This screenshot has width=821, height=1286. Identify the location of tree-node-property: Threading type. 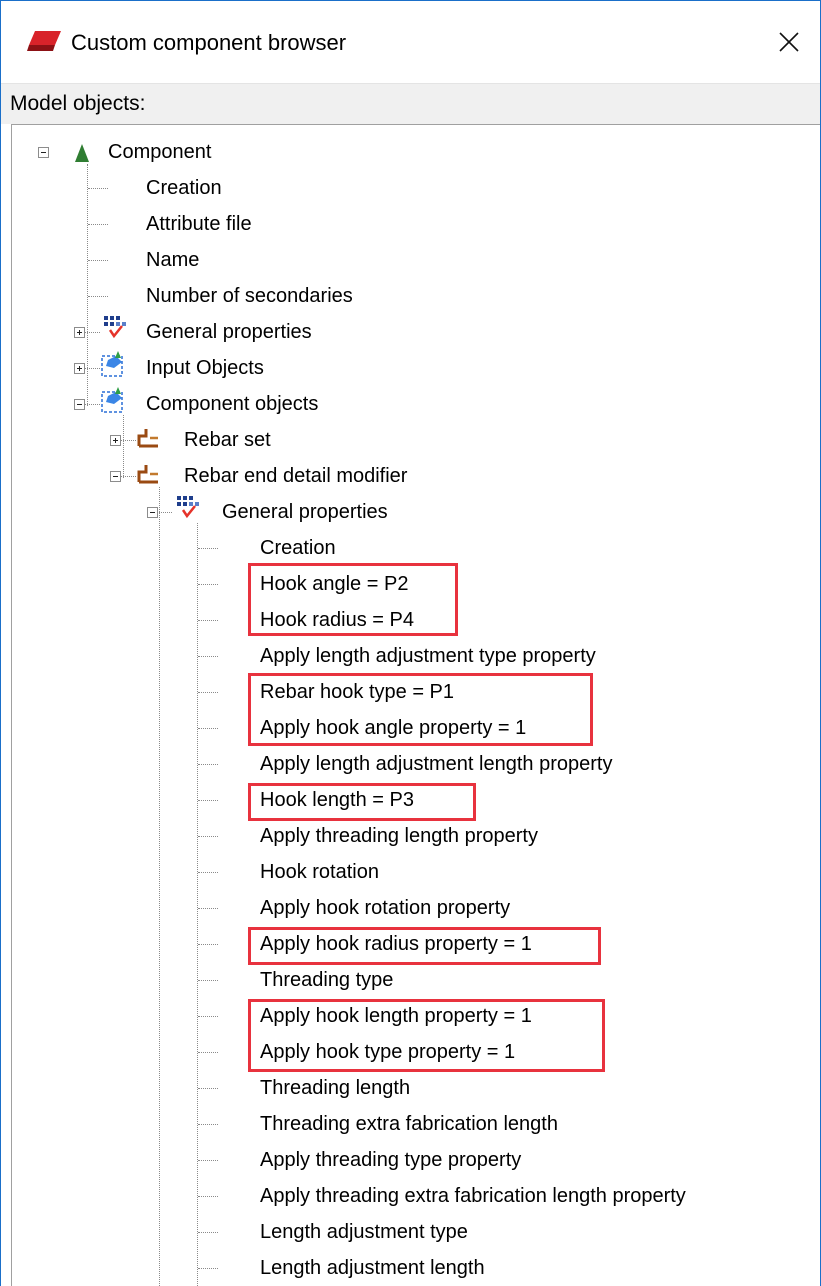
(326, 980).